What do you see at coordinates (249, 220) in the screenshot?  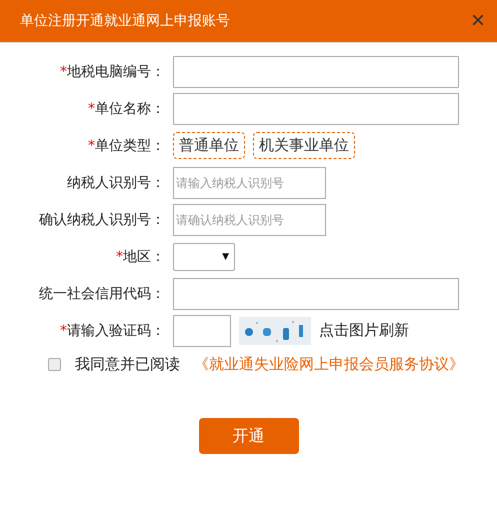 I see `text-field: 请确认纳税人识别号` at bounding box center [249, 220].